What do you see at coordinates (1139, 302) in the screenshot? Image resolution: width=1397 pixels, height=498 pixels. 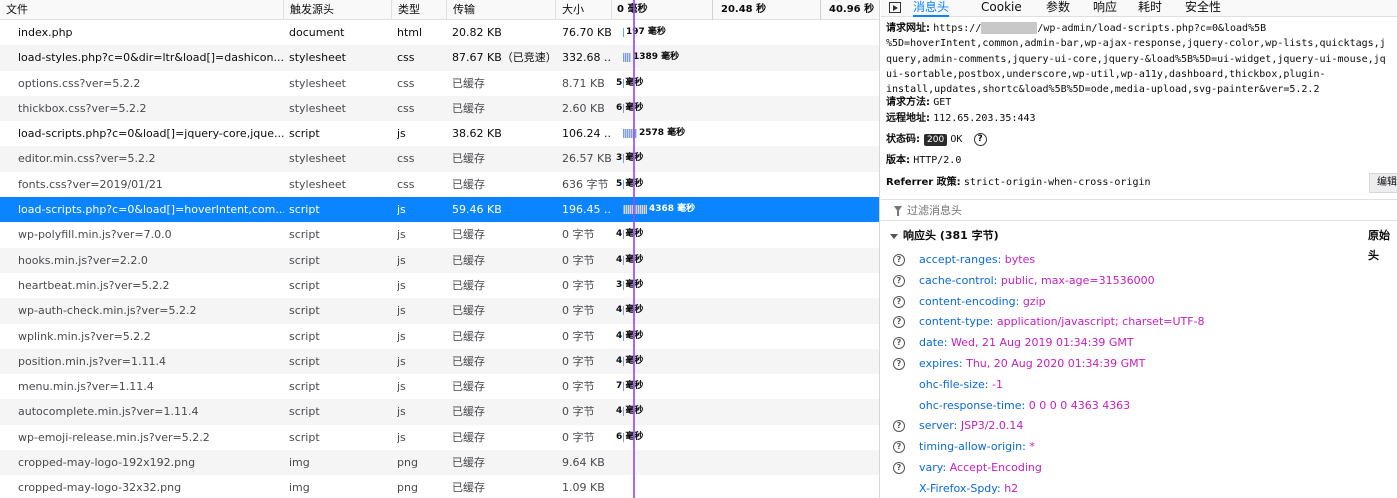 I see `response-header-item: ? content-encoding: gzip` at bounding box center [1139, 302].